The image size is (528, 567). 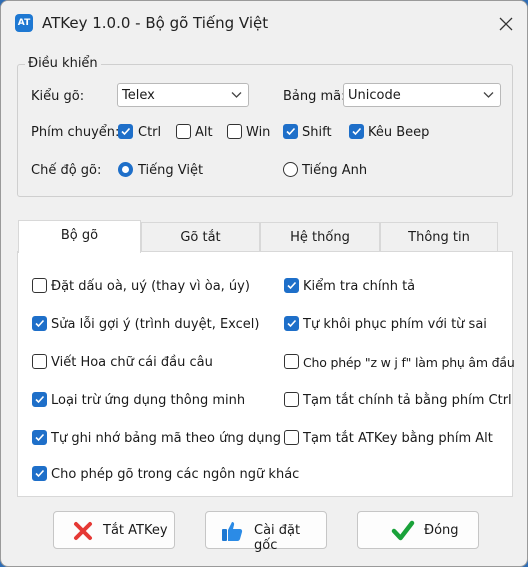 What do you see at coordinates (258, 132) in the screenshot?
I see `hotkey-win-label: Win` at bounding box center [258, 132].